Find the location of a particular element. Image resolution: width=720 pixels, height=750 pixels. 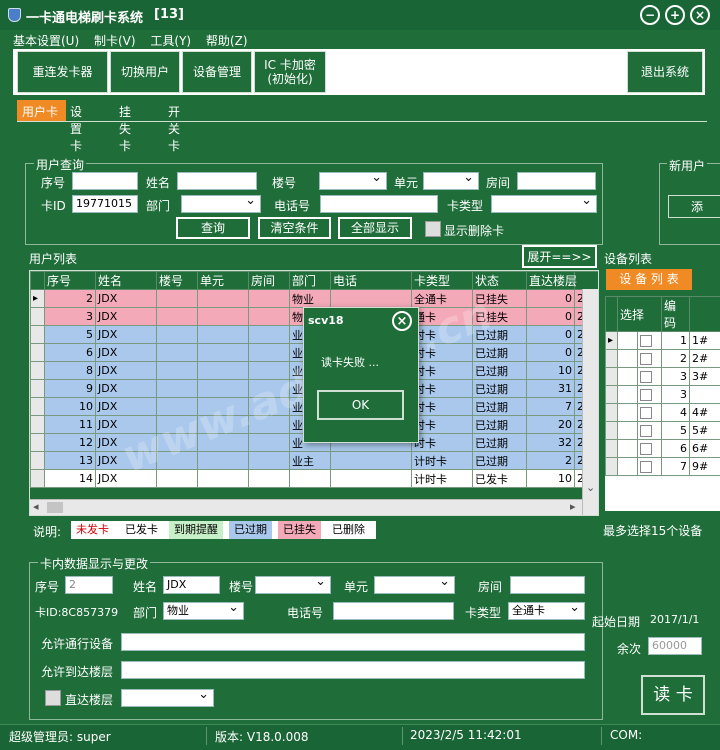

dialog-ok-button: OK is located at coordinates (360, 405).